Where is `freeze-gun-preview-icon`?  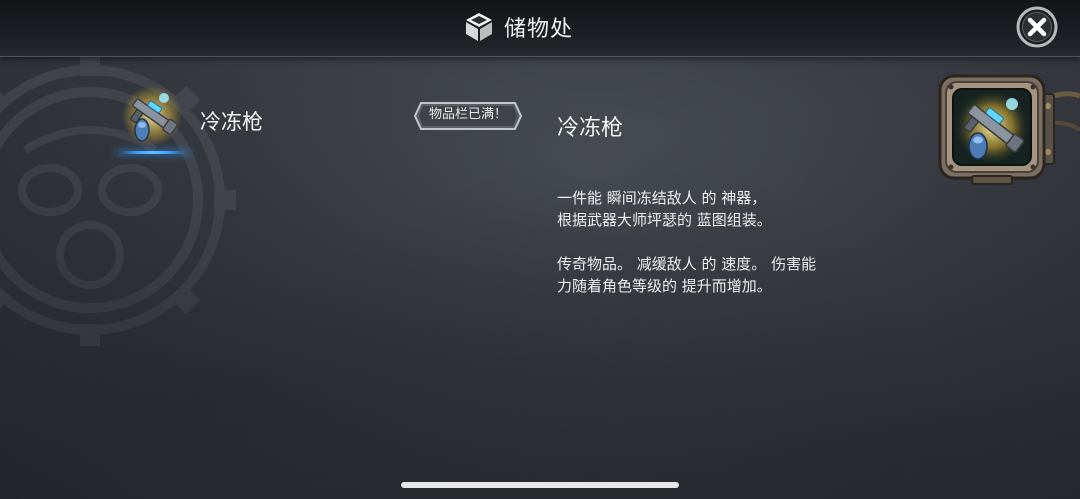 freeze-gun-preview-icon is located at coordinates (1009, 129).